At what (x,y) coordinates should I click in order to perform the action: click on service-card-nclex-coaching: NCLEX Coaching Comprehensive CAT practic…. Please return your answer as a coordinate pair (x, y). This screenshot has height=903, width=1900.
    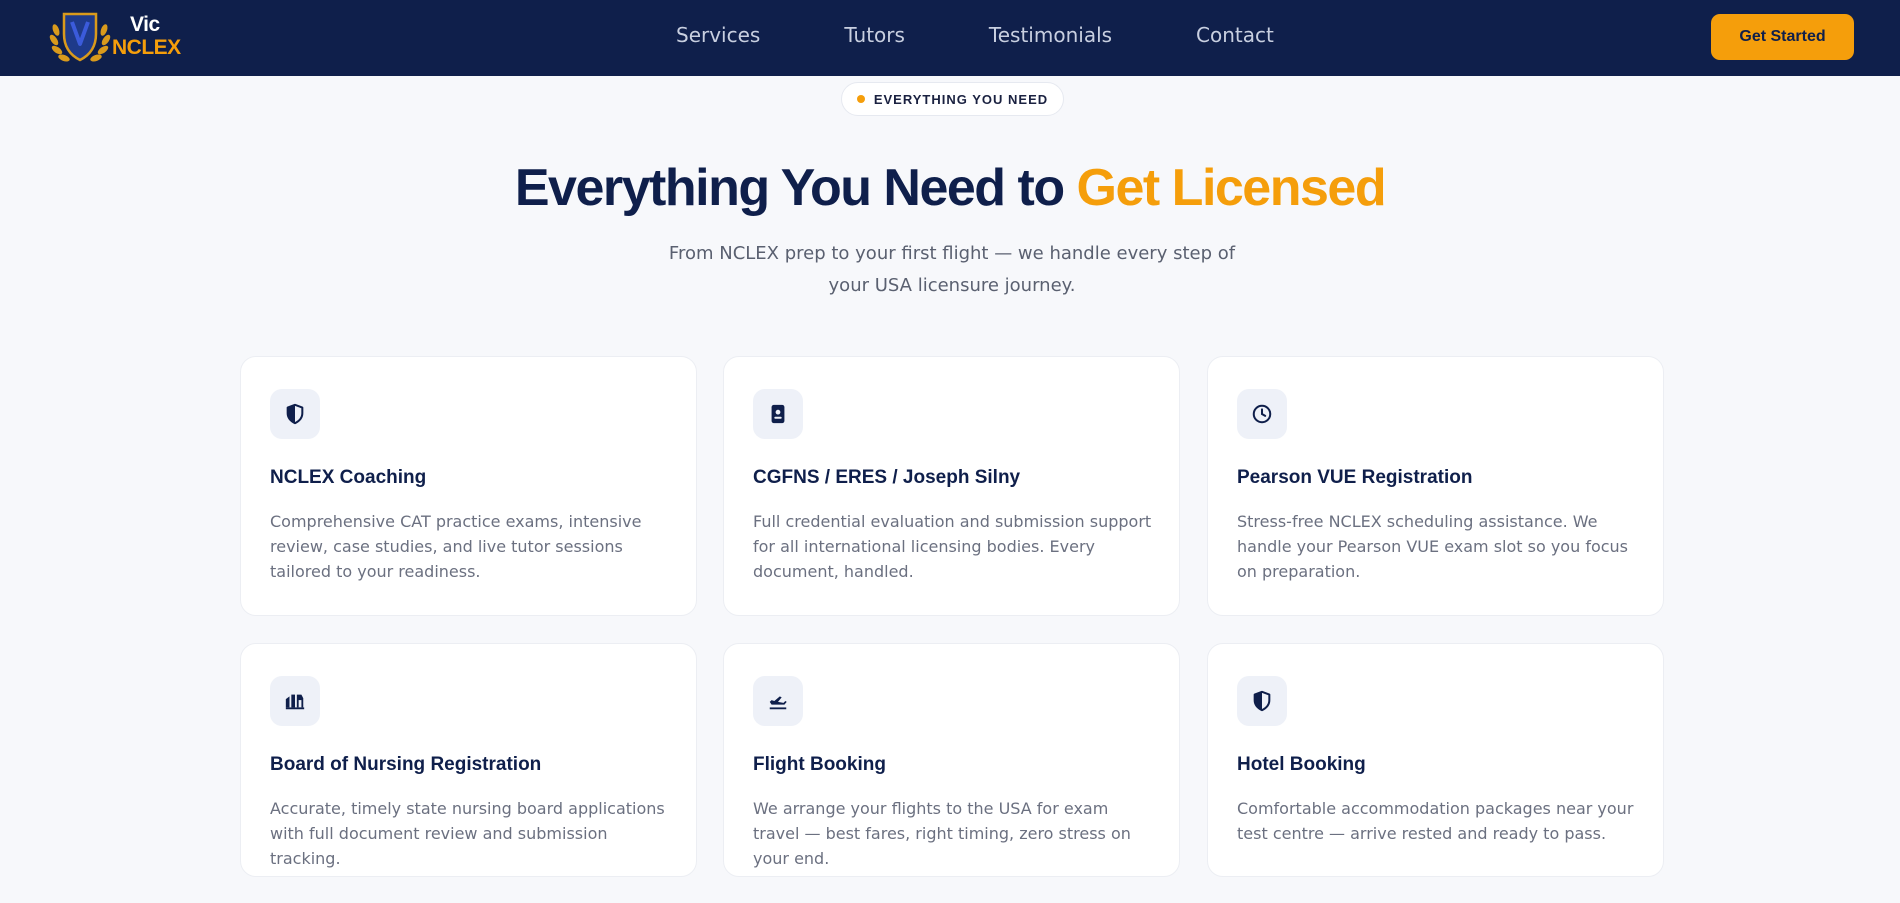
    Looking at the image, I should click on (468, 486).